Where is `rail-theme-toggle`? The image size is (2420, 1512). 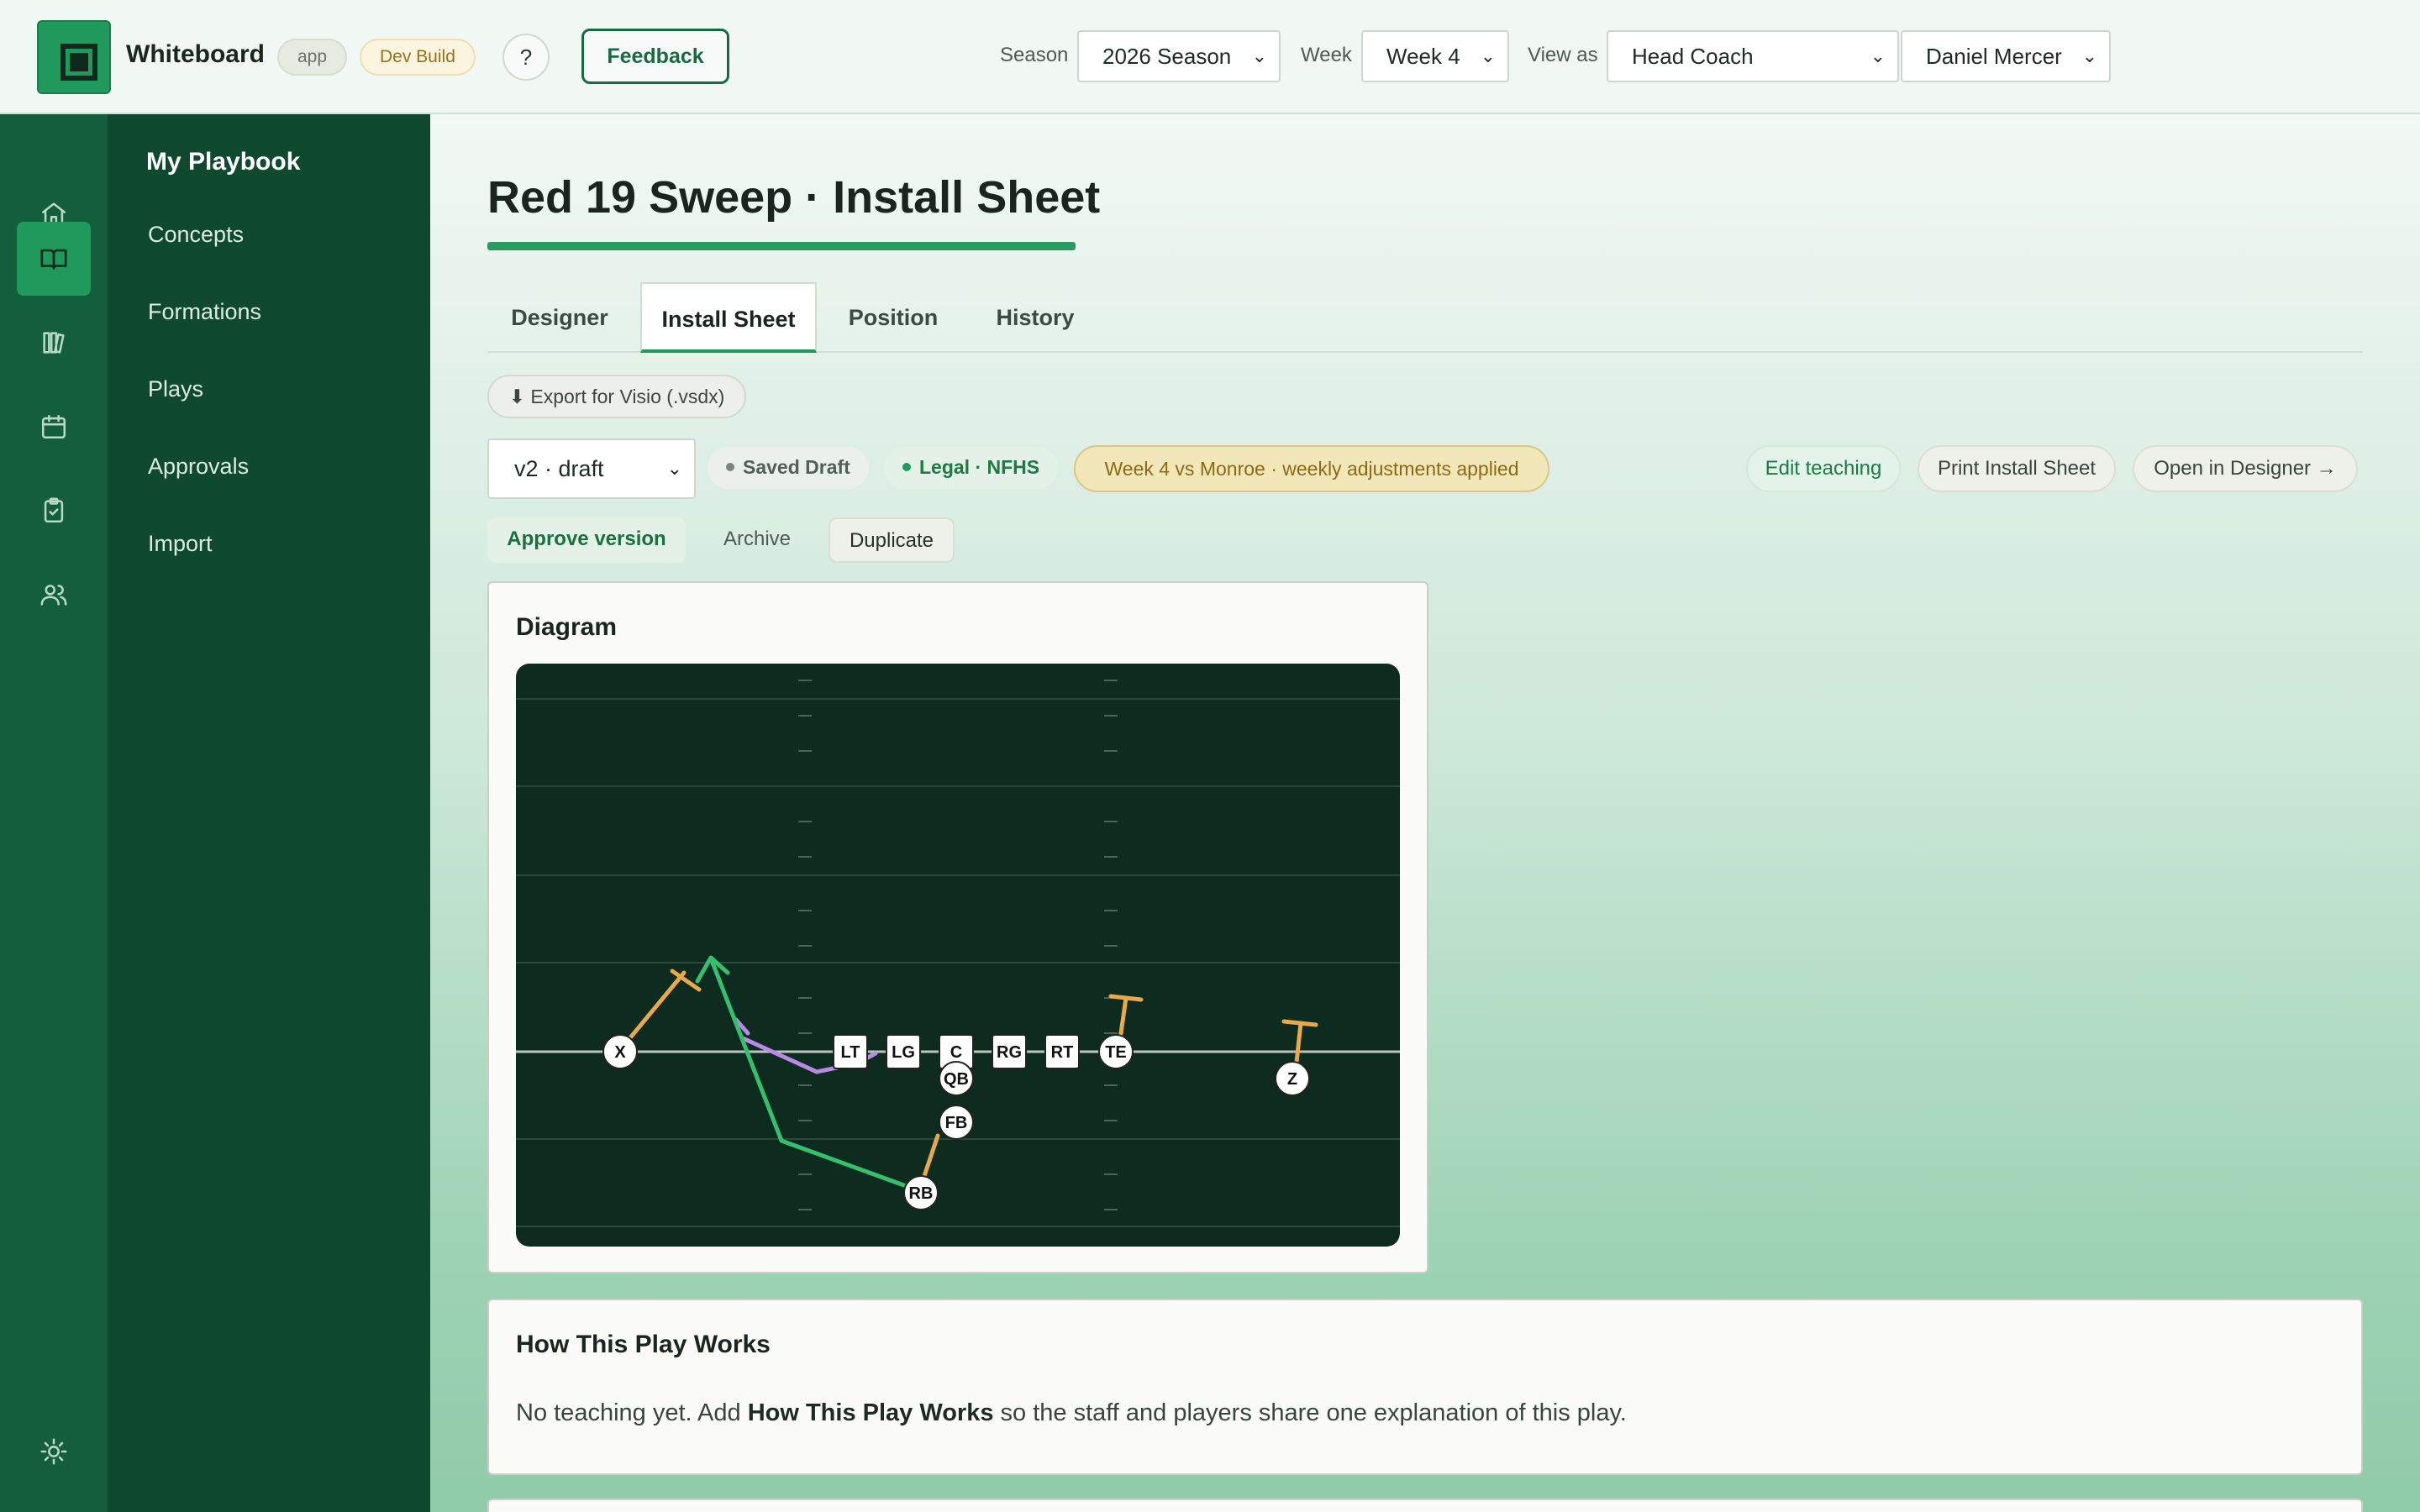
rail-theme-toggle is located at coordinates (54, 1451).